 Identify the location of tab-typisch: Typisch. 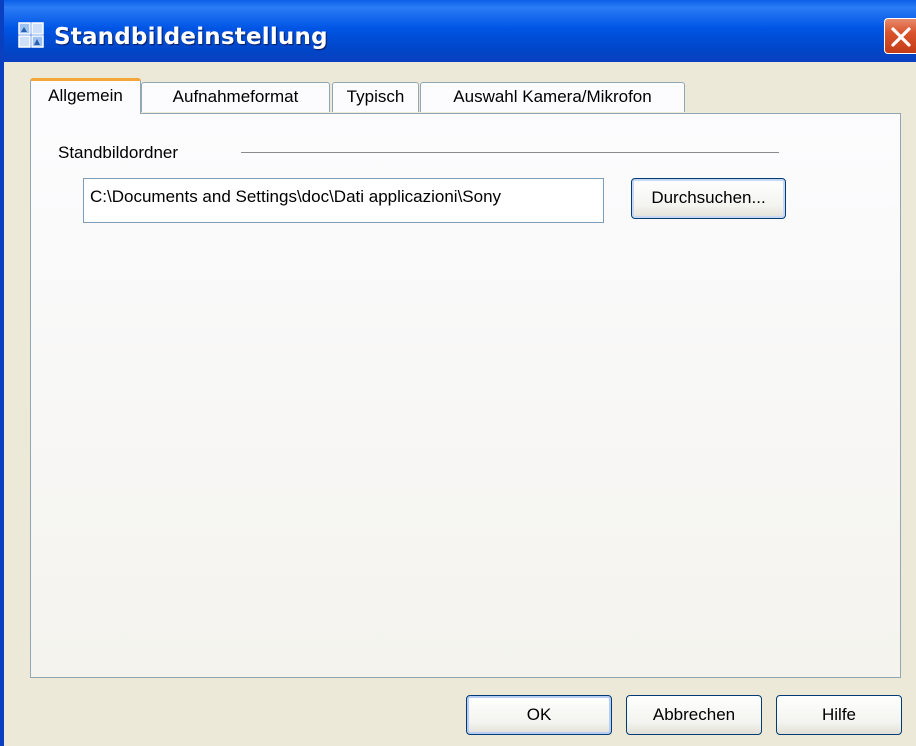
(375, 97).